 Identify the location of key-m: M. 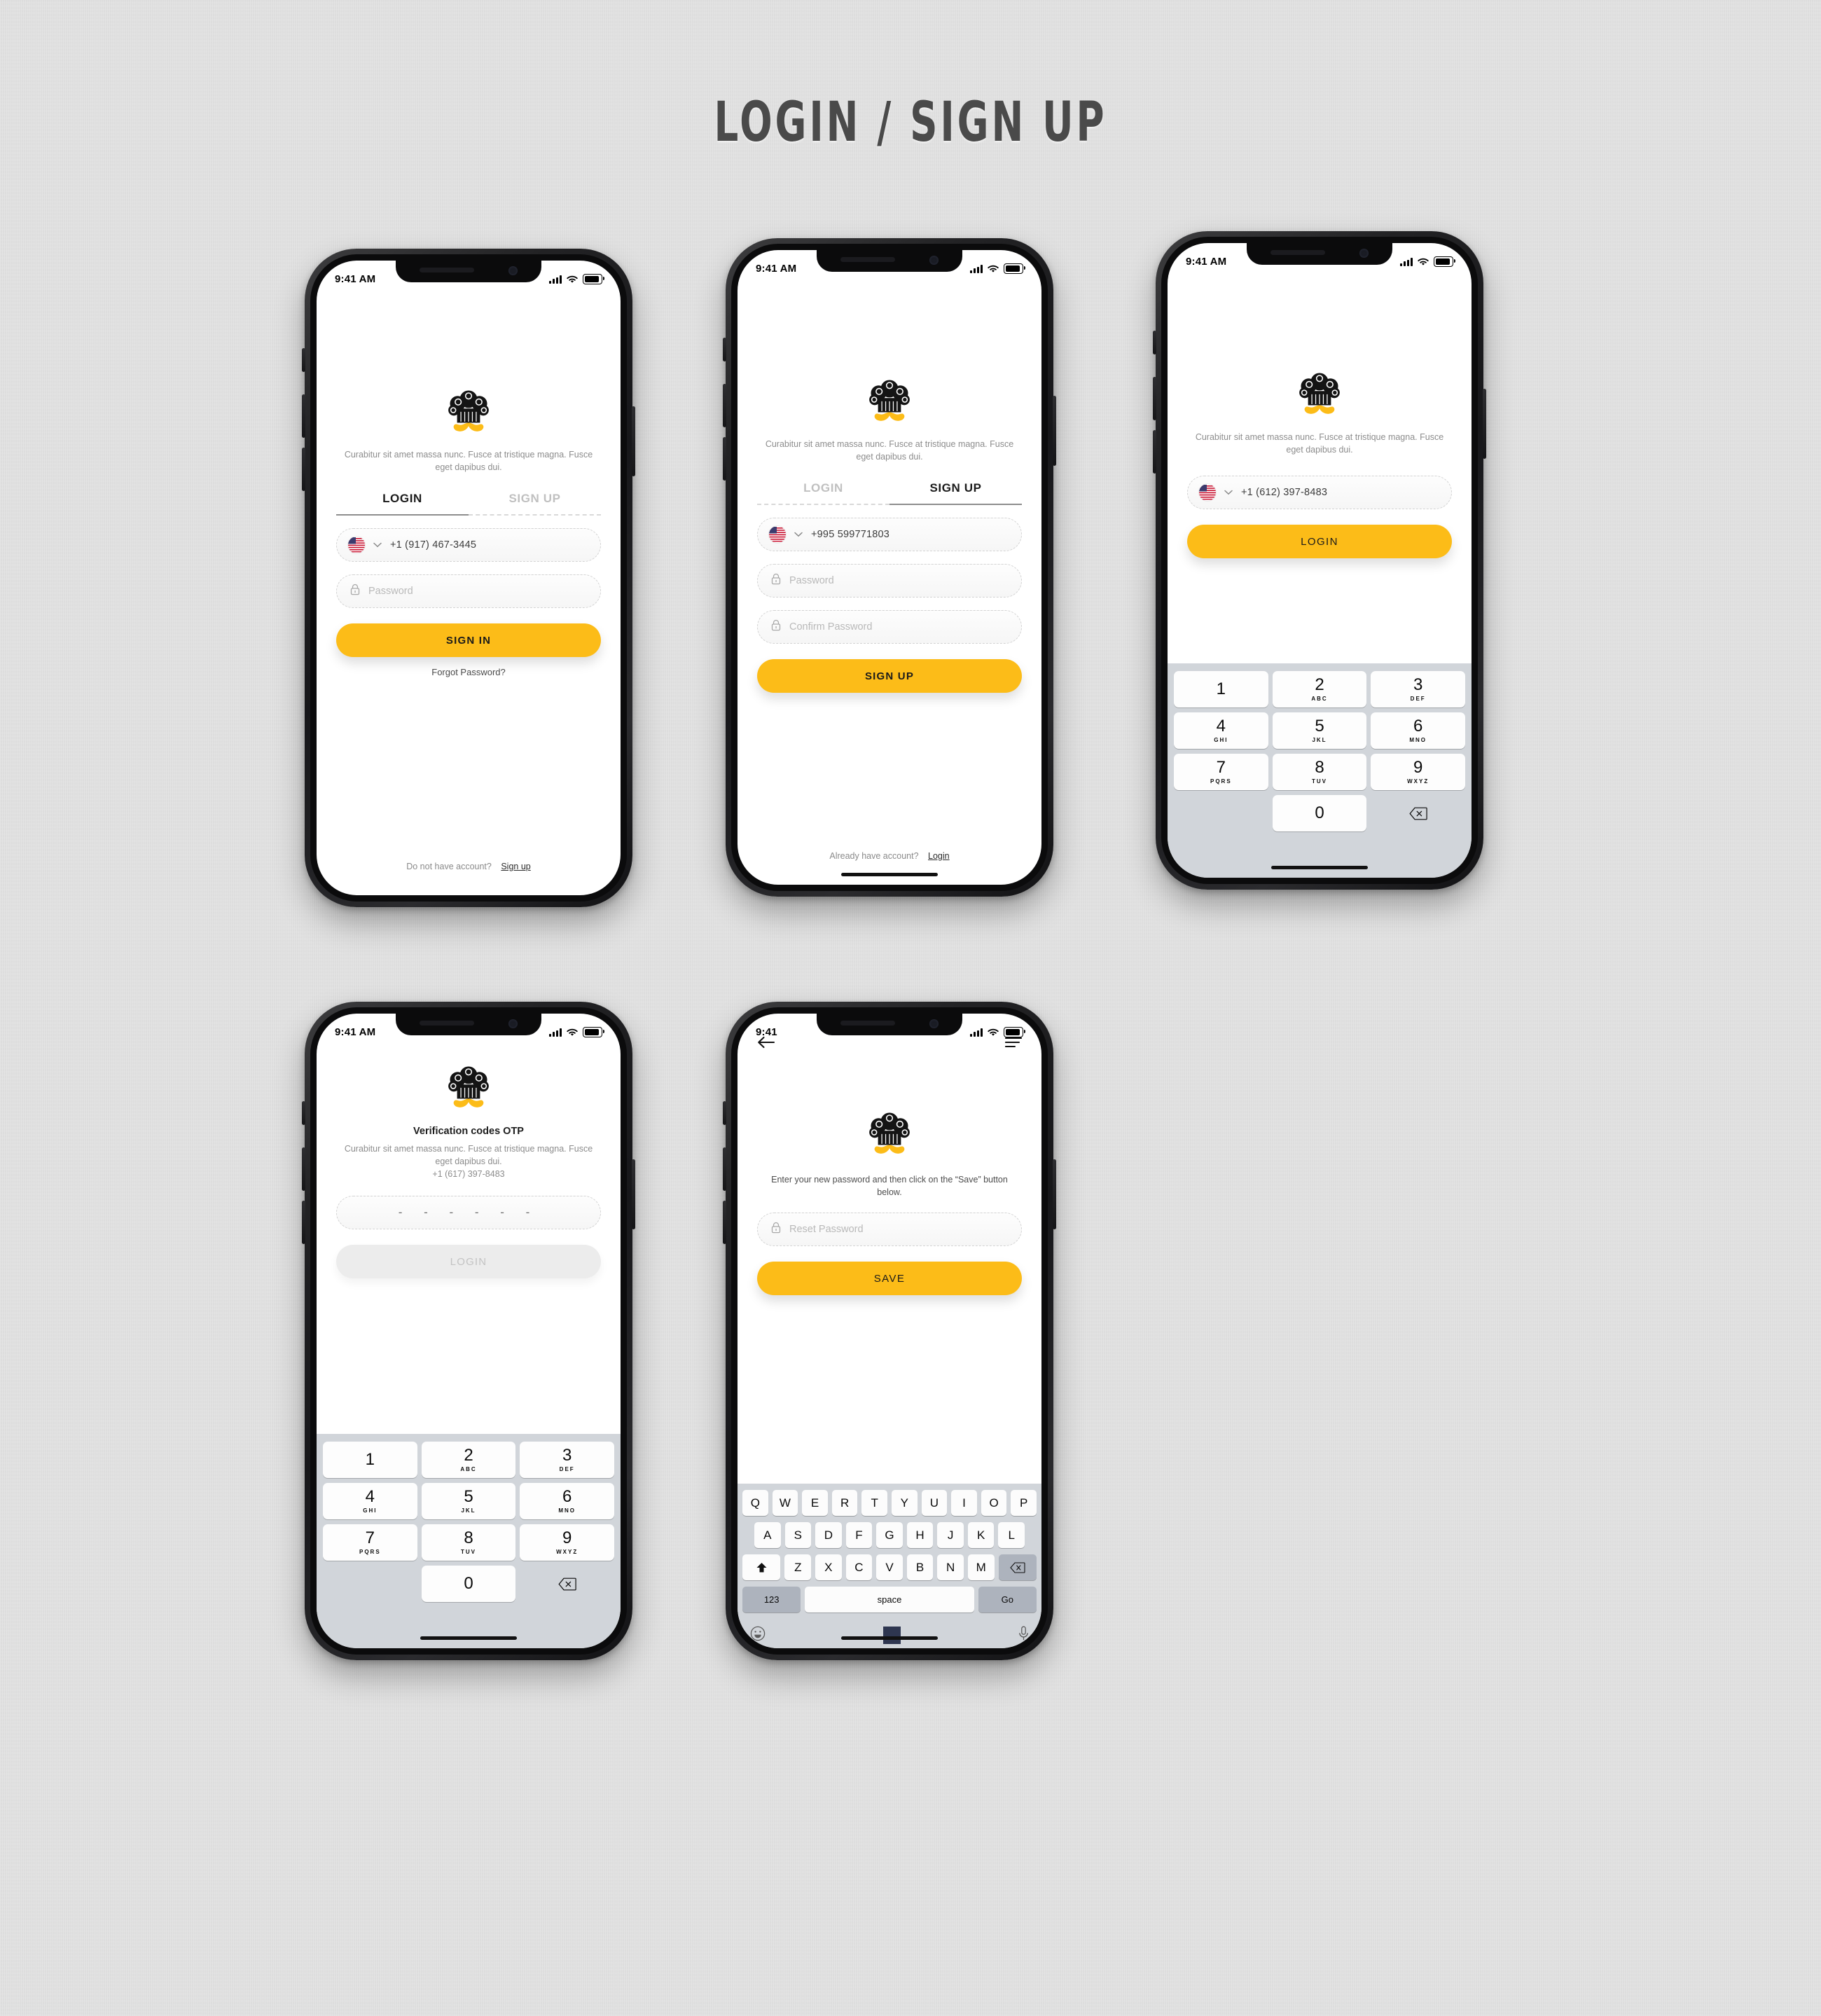
(981, 1567).